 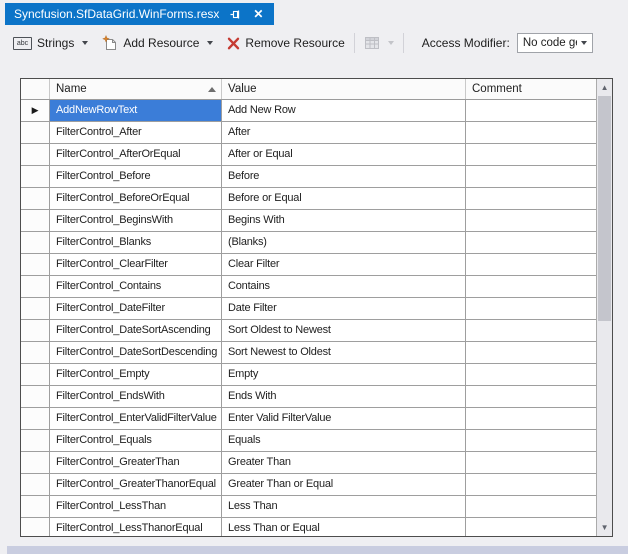 What do you see at coordinates (136, 242) in the screenshot?
I see `grid-cell-name: FilterControl_Blanks` at bounding box center [136, 242].